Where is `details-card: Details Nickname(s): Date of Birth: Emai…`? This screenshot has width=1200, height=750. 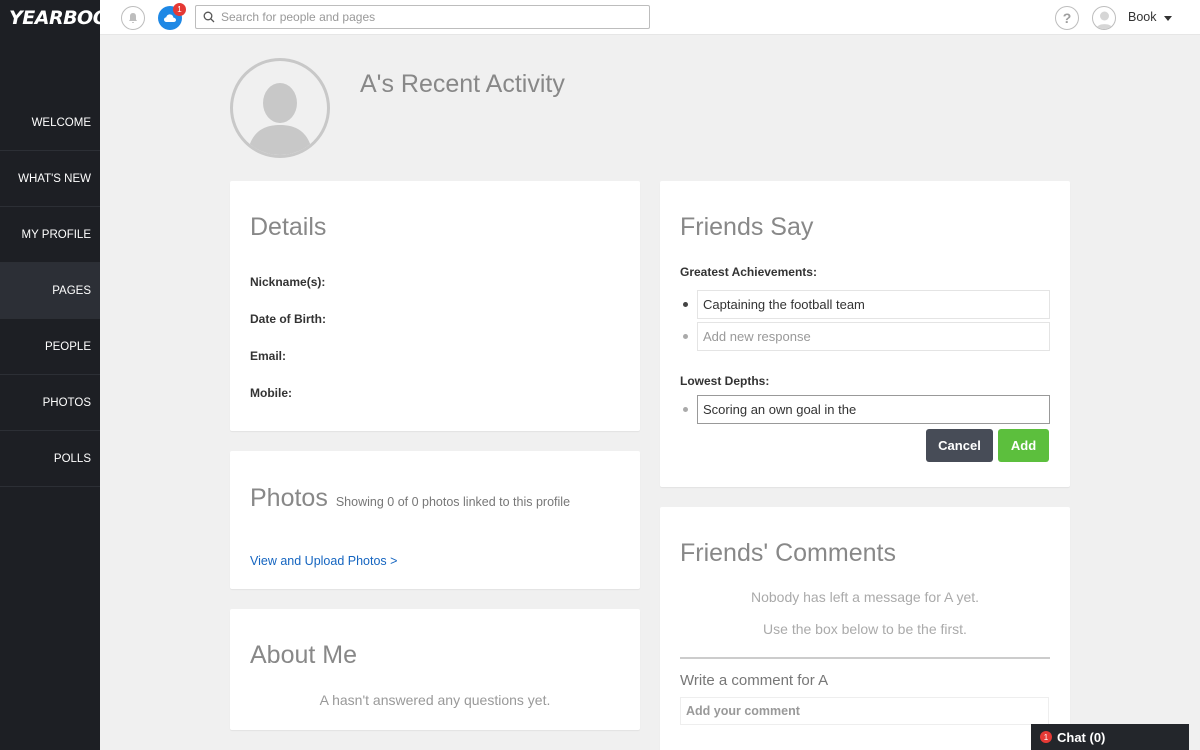 details-card: Details Nickname(s): Date of Birth: Emai… is located at coordinates (435, 306).